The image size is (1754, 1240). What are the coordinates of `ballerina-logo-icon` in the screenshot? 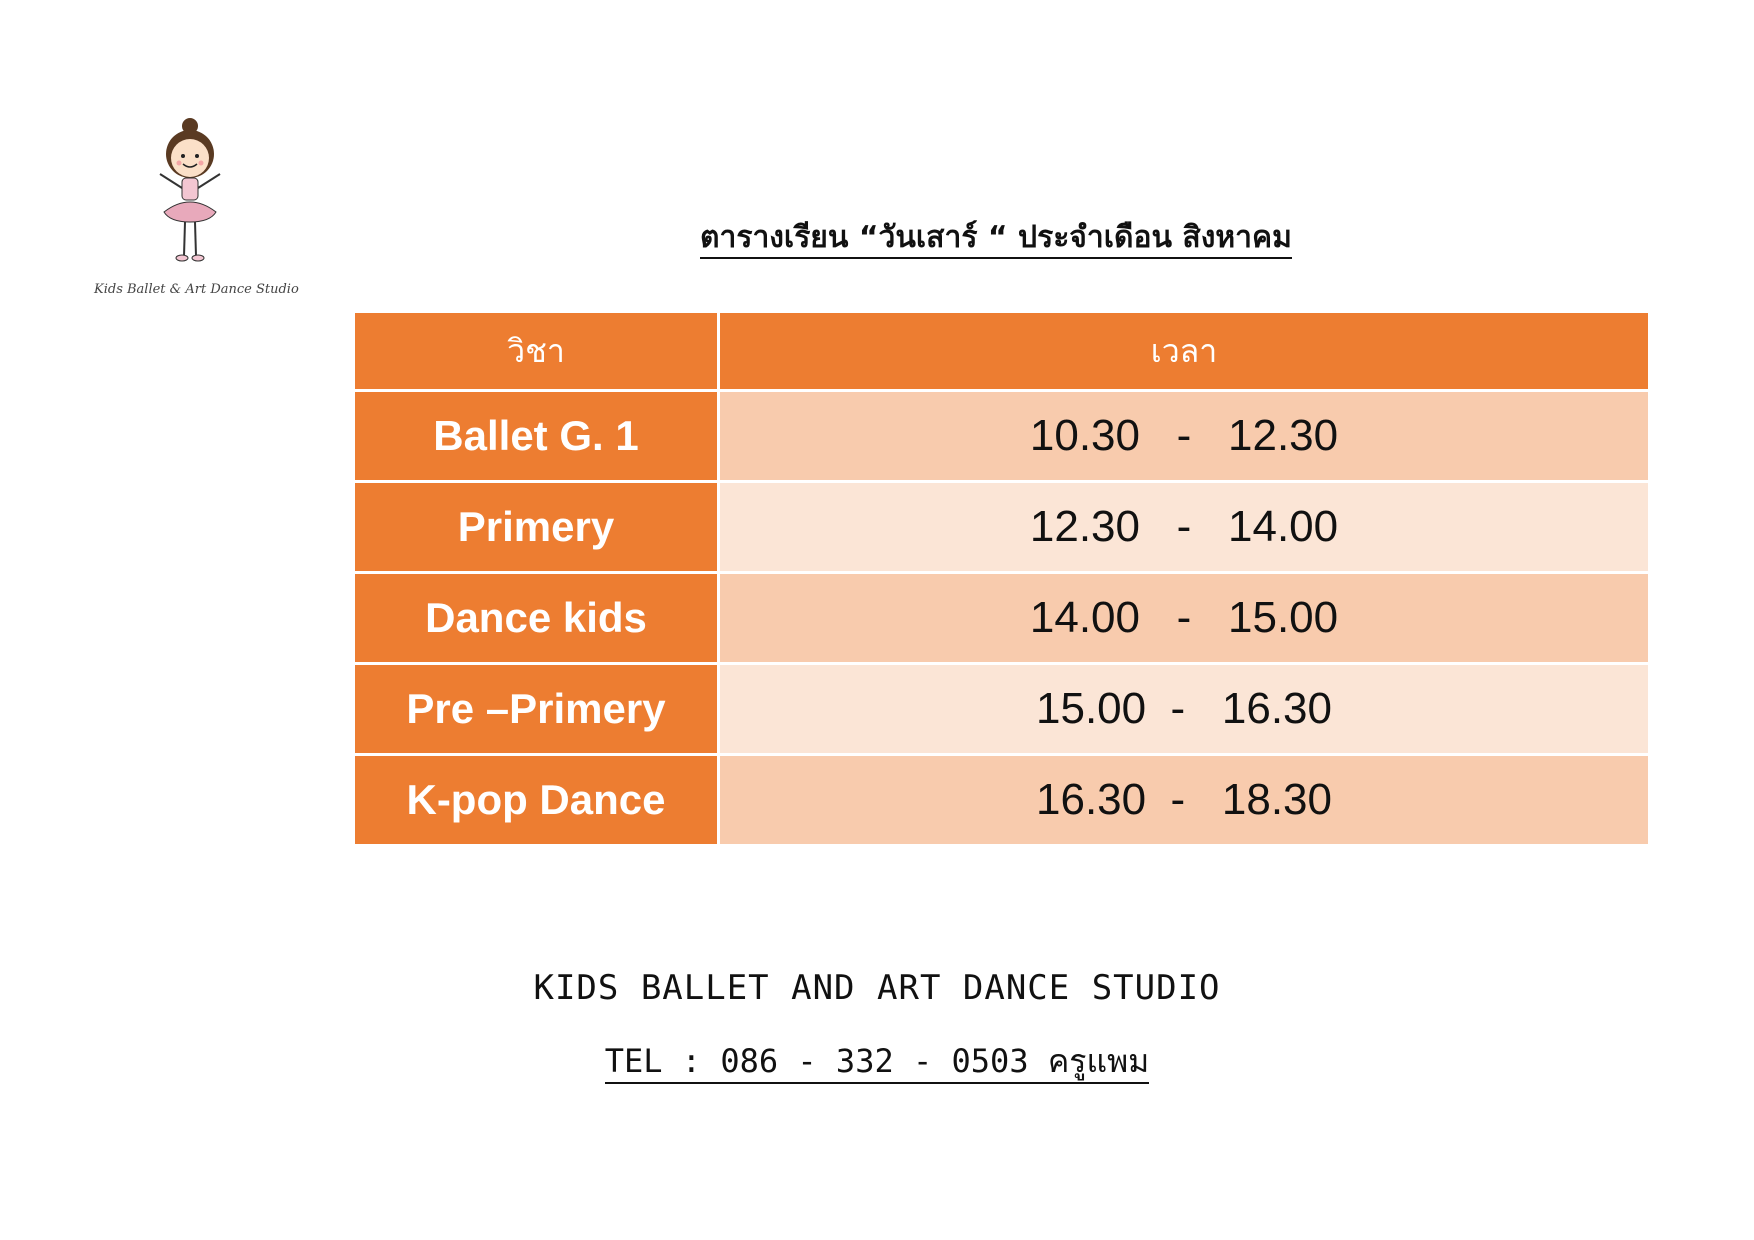 It's located at (190, 190).